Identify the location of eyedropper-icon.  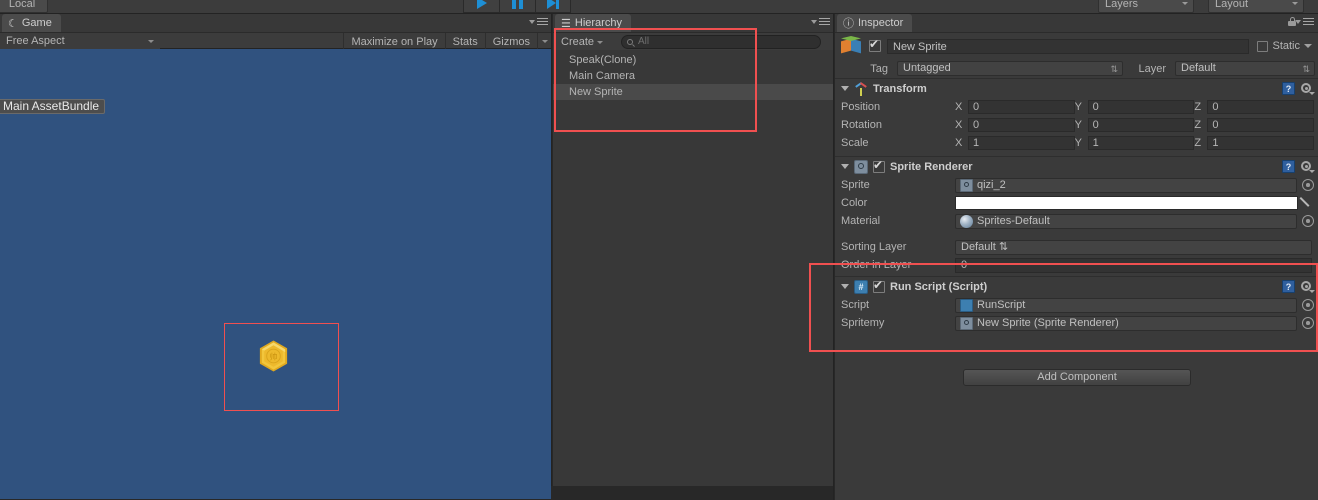
(1306, 203).